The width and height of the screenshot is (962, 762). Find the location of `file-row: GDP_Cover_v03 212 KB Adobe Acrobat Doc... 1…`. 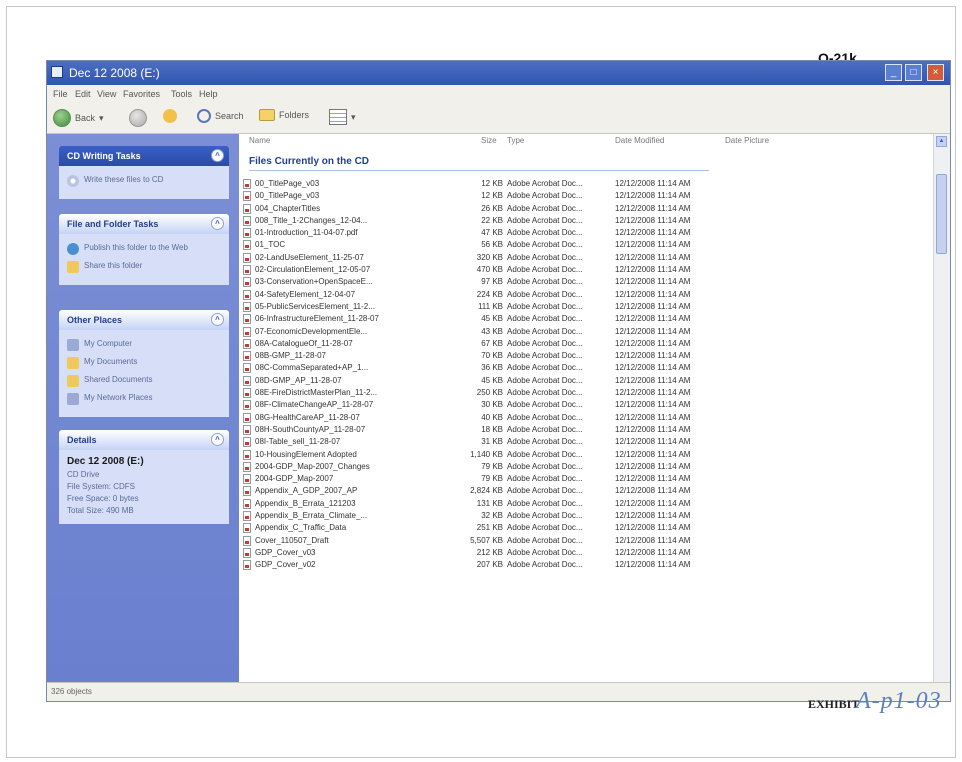

file-row: GDP_Cover_v03 212 KB Adobe Acrobat Doc... 1… is located at coordinates (586, 553).